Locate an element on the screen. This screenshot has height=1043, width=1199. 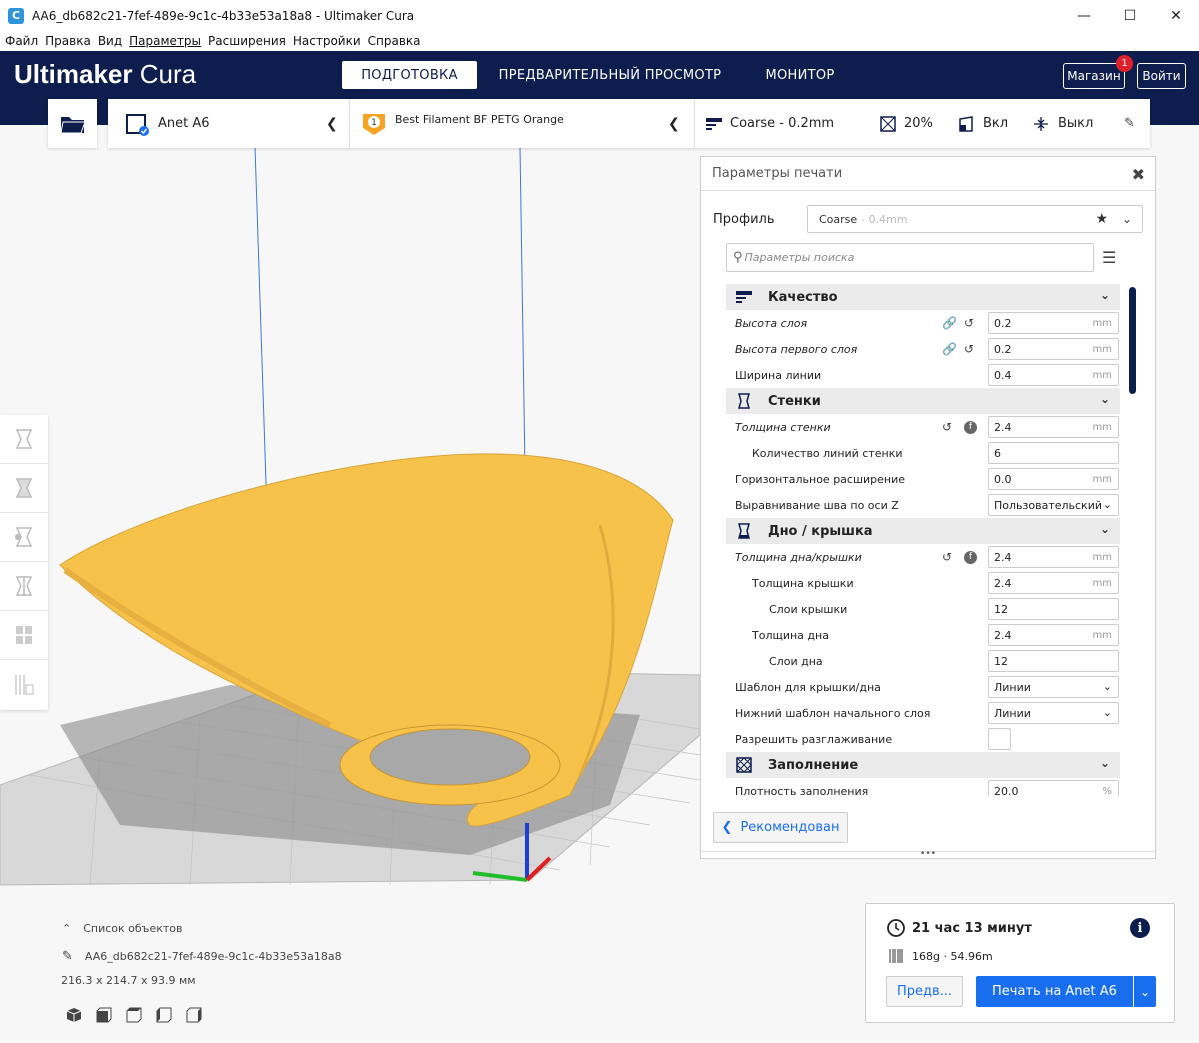
stage-monitor-tab: МОНИТОР is located at coordinates (800, 75).